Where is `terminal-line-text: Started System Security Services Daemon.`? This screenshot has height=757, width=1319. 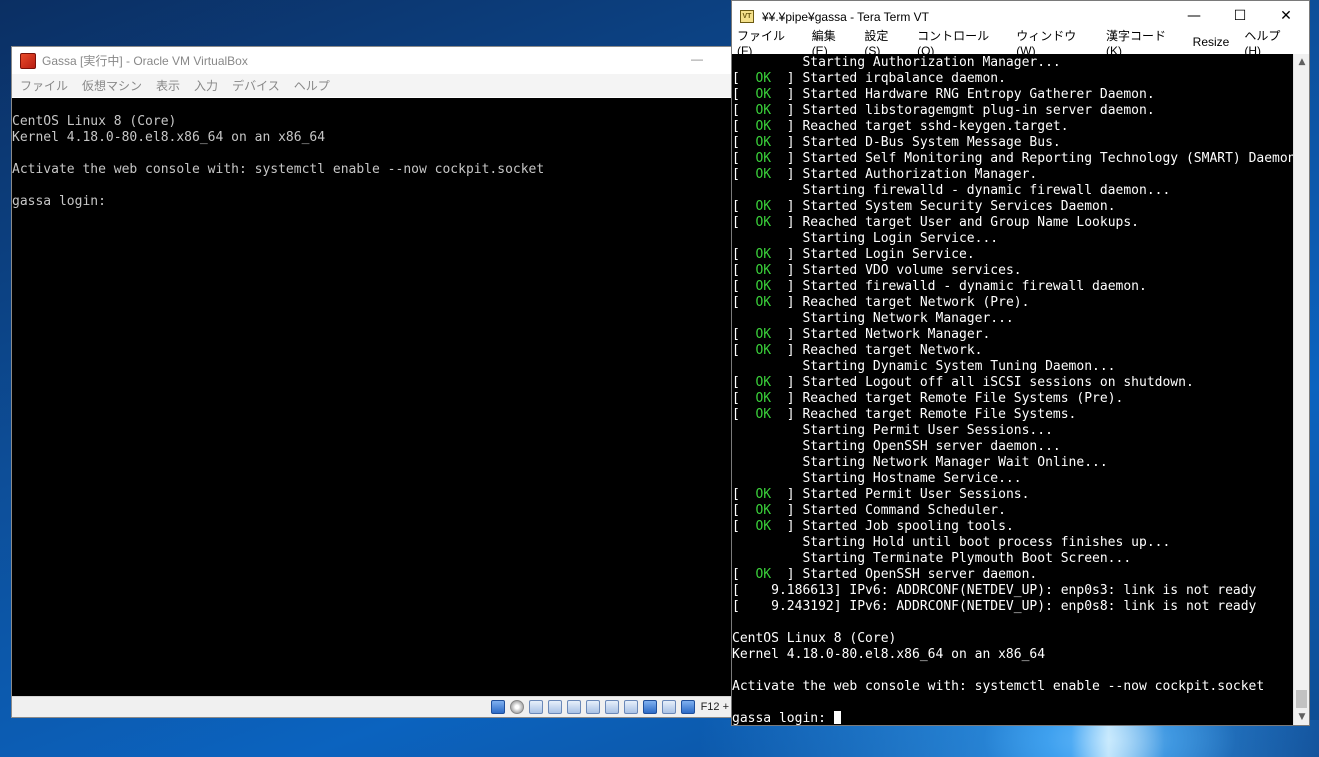
terminal-line-text: Started System Security Services Daemon. is located at coordinates (959, 206).